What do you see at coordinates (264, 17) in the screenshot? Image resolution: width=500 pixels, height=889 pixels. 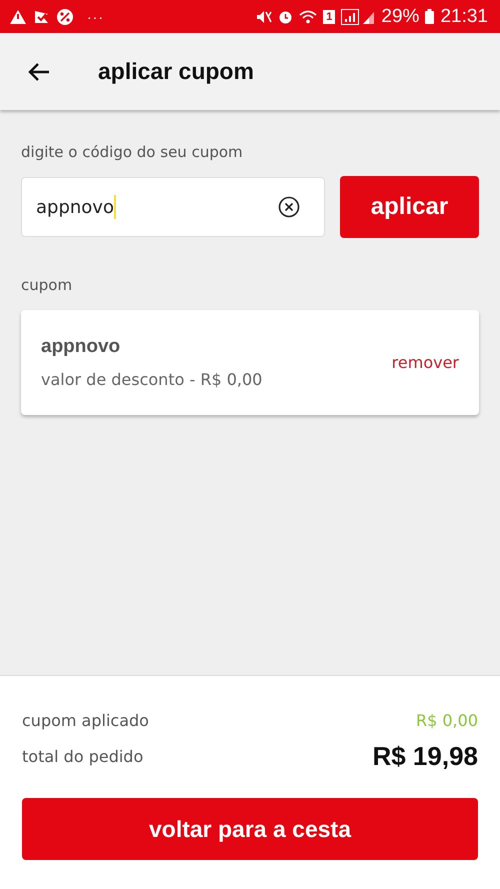 I see `mute-icon` at bounding box center [264, 17].